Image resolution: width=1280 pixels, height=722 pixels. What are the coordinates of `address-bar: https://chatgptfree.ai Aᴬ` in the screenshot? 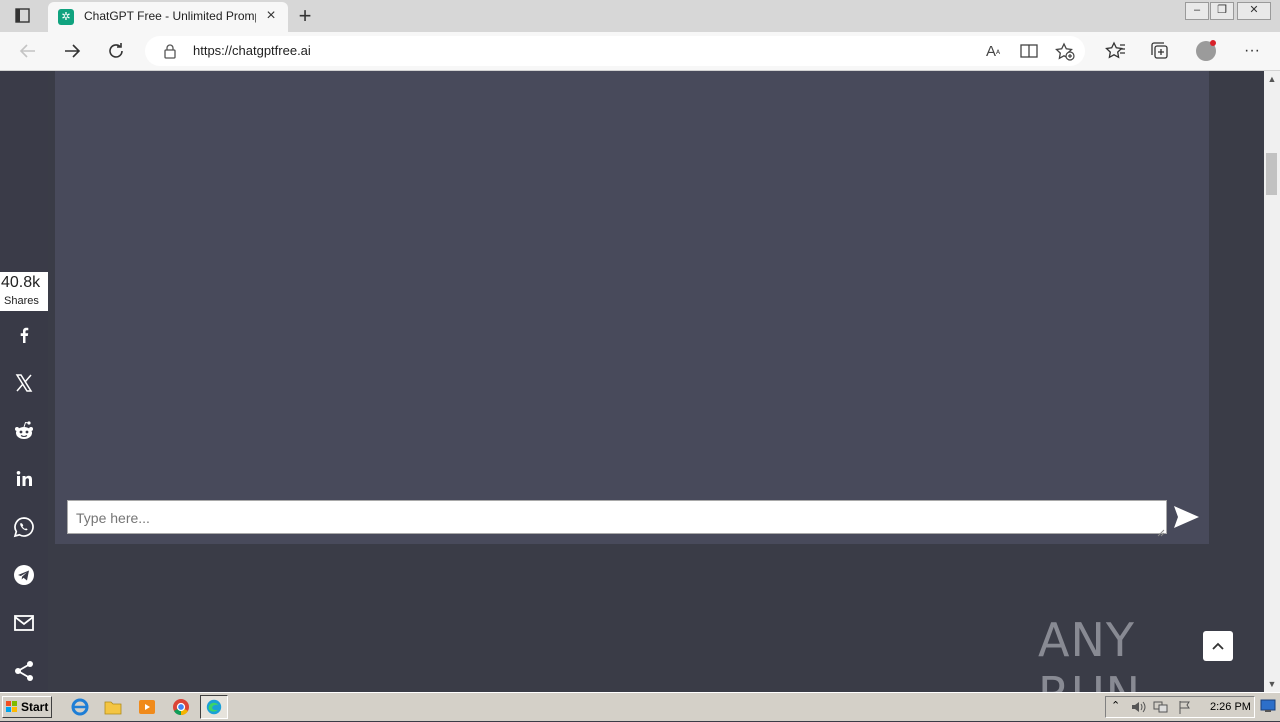 It's located at (615, 51).